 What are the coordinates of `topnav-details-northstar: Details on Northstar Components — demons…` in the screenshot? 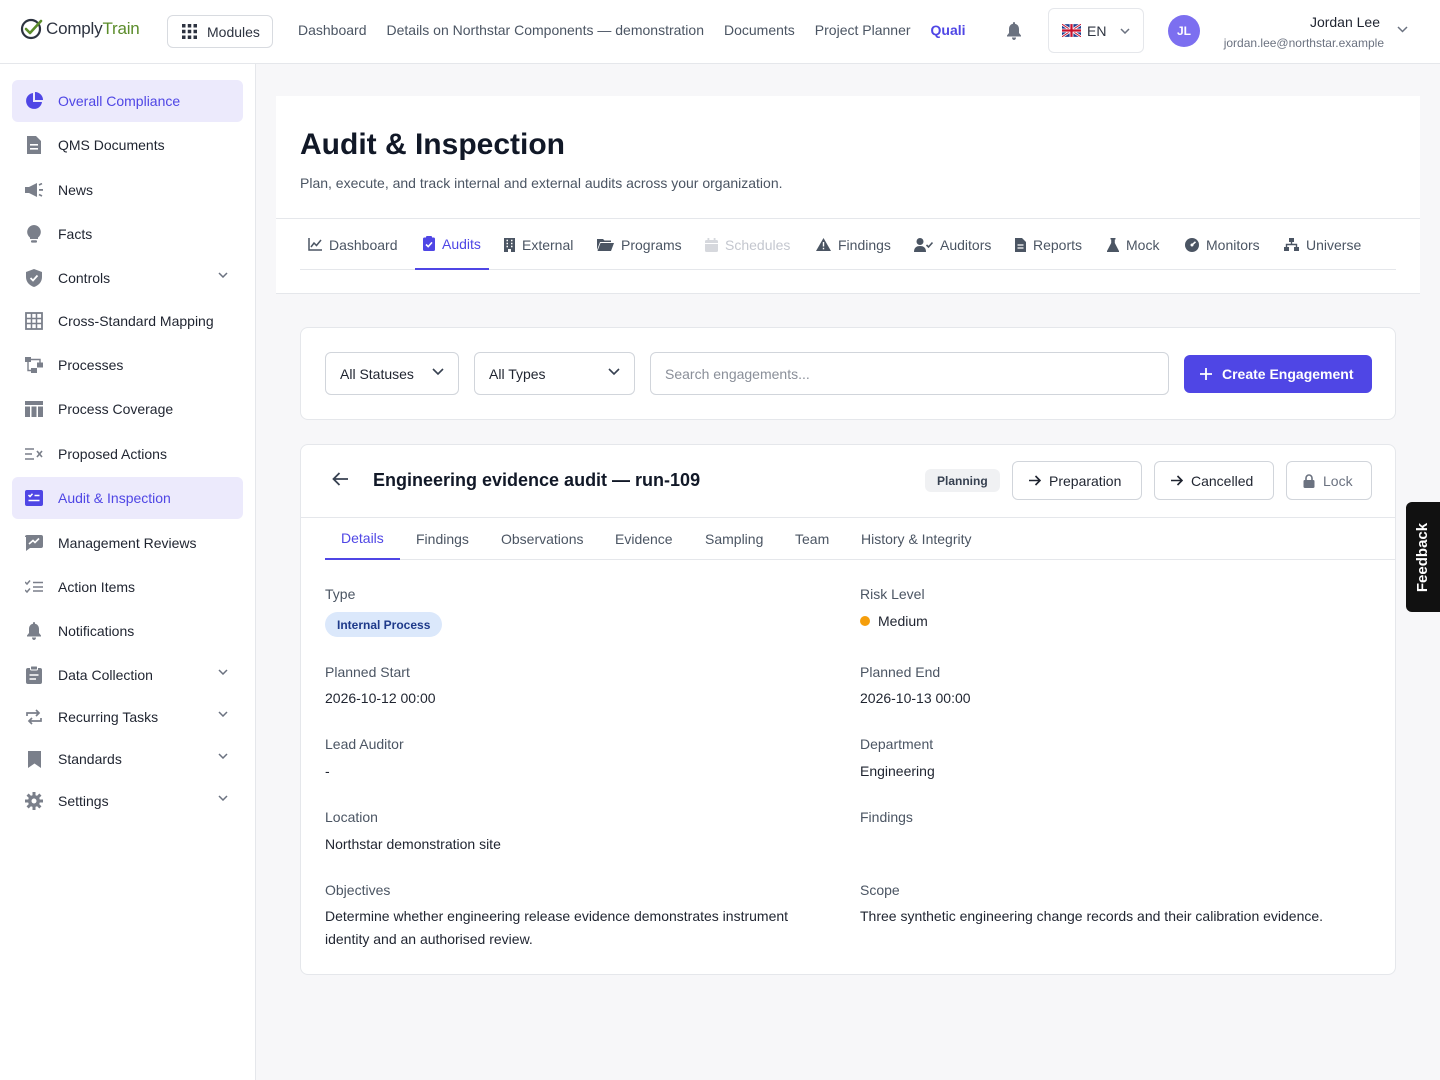 It's located at (545, 30).